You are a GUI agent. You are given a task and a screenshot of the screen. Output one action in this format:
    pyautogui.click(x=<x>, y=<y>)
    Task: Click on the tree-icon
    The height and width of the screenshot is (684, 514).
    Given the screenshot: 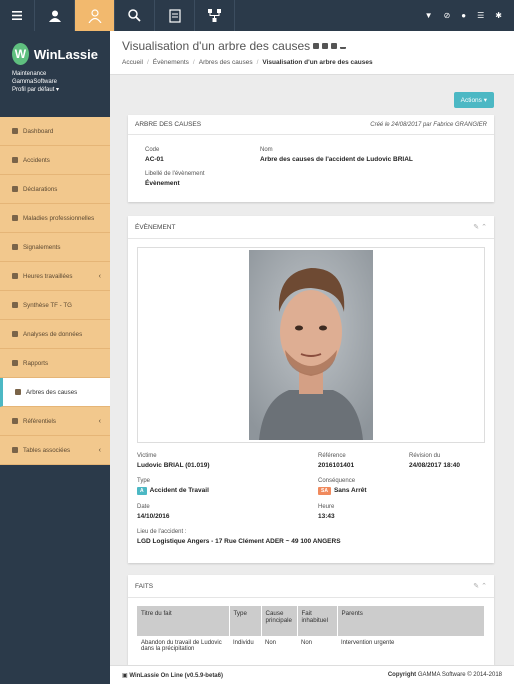 What is the action you would take?
    pyautogui.click(x=18, y=392)
    